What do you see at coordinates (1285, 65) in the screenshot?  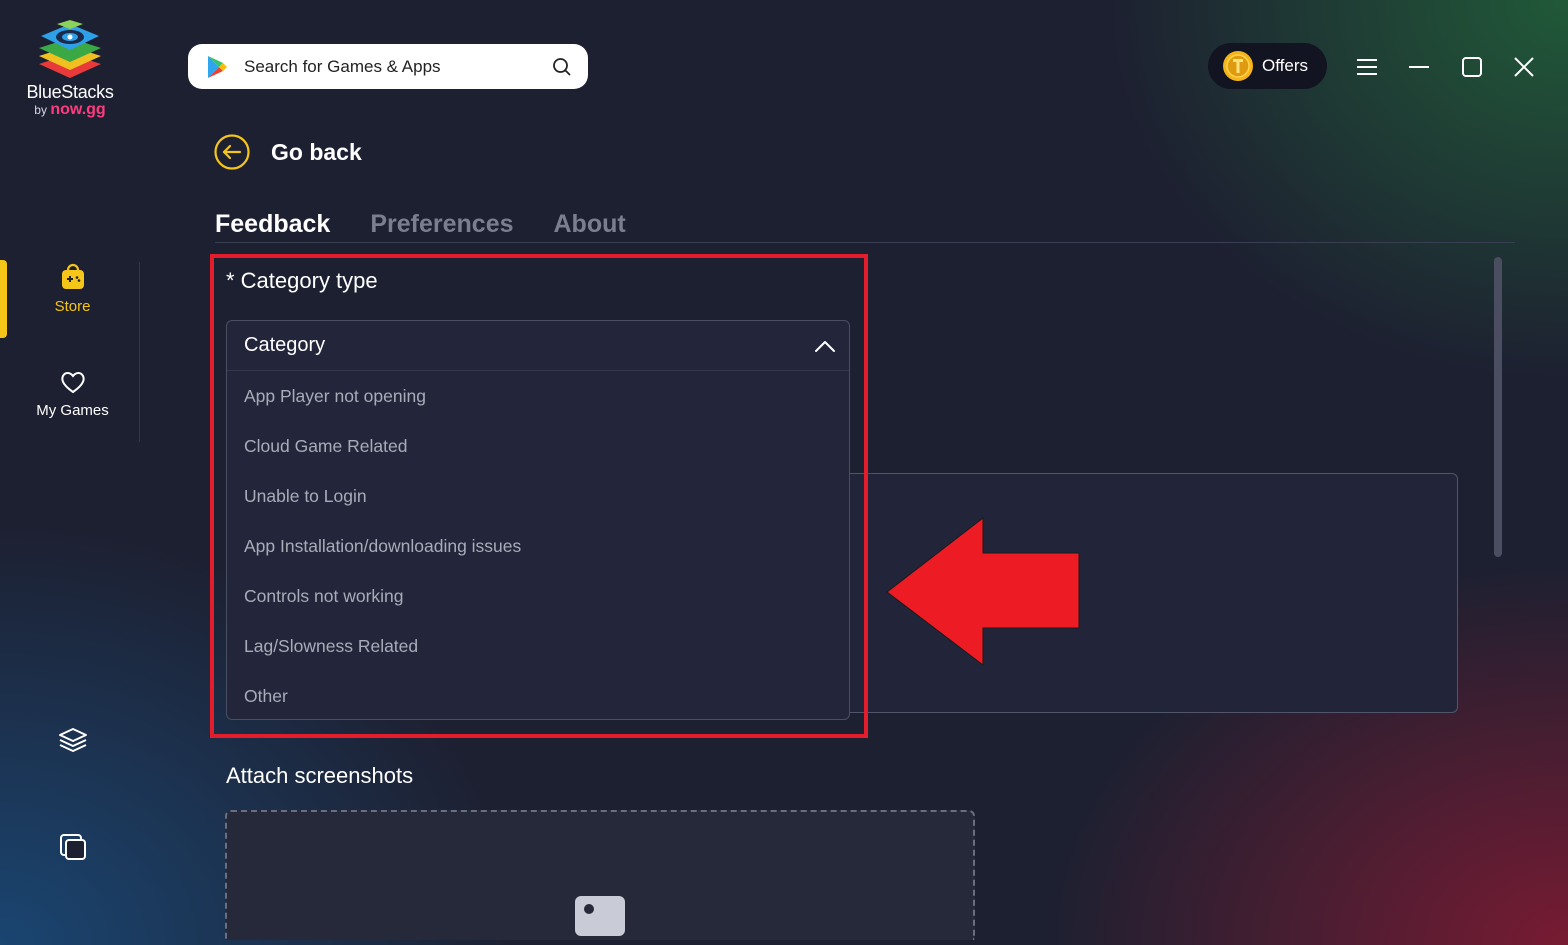 I see `offers-label: Offers` at bounding box center [1285, 65].